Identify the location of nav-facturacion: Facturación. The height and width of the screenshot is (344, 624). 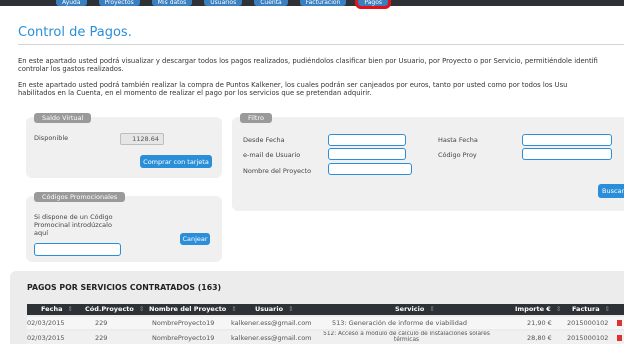
(323, 3).